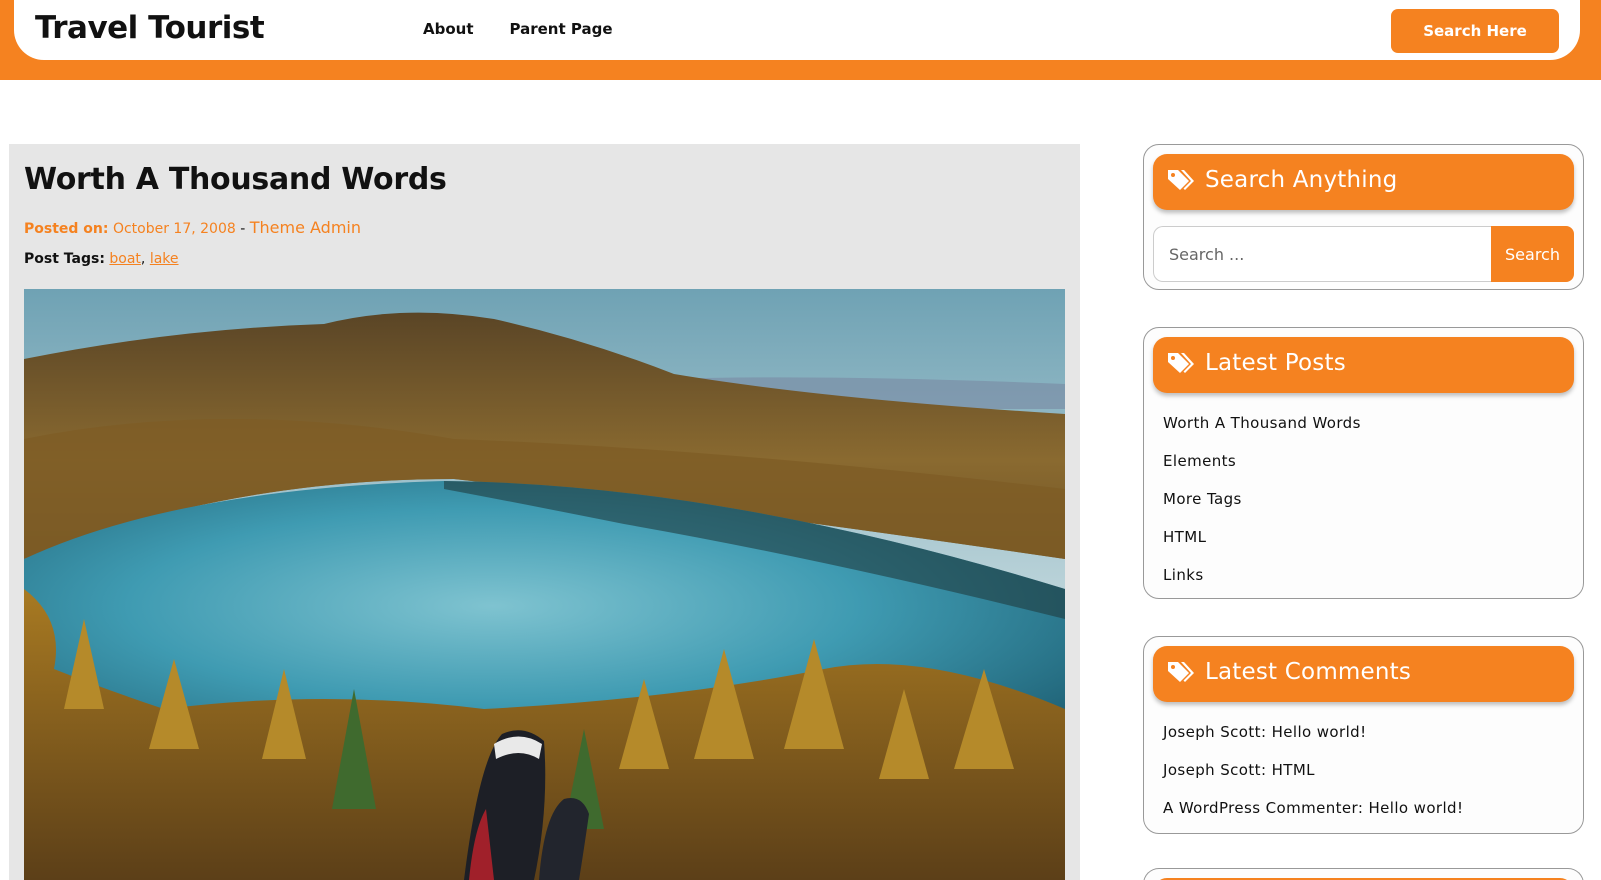  What do you see at coordinates (1308, 672) in the screenshot?
I see `latest-comments-title: Latest Comments` at bounding box center [1308, 672].